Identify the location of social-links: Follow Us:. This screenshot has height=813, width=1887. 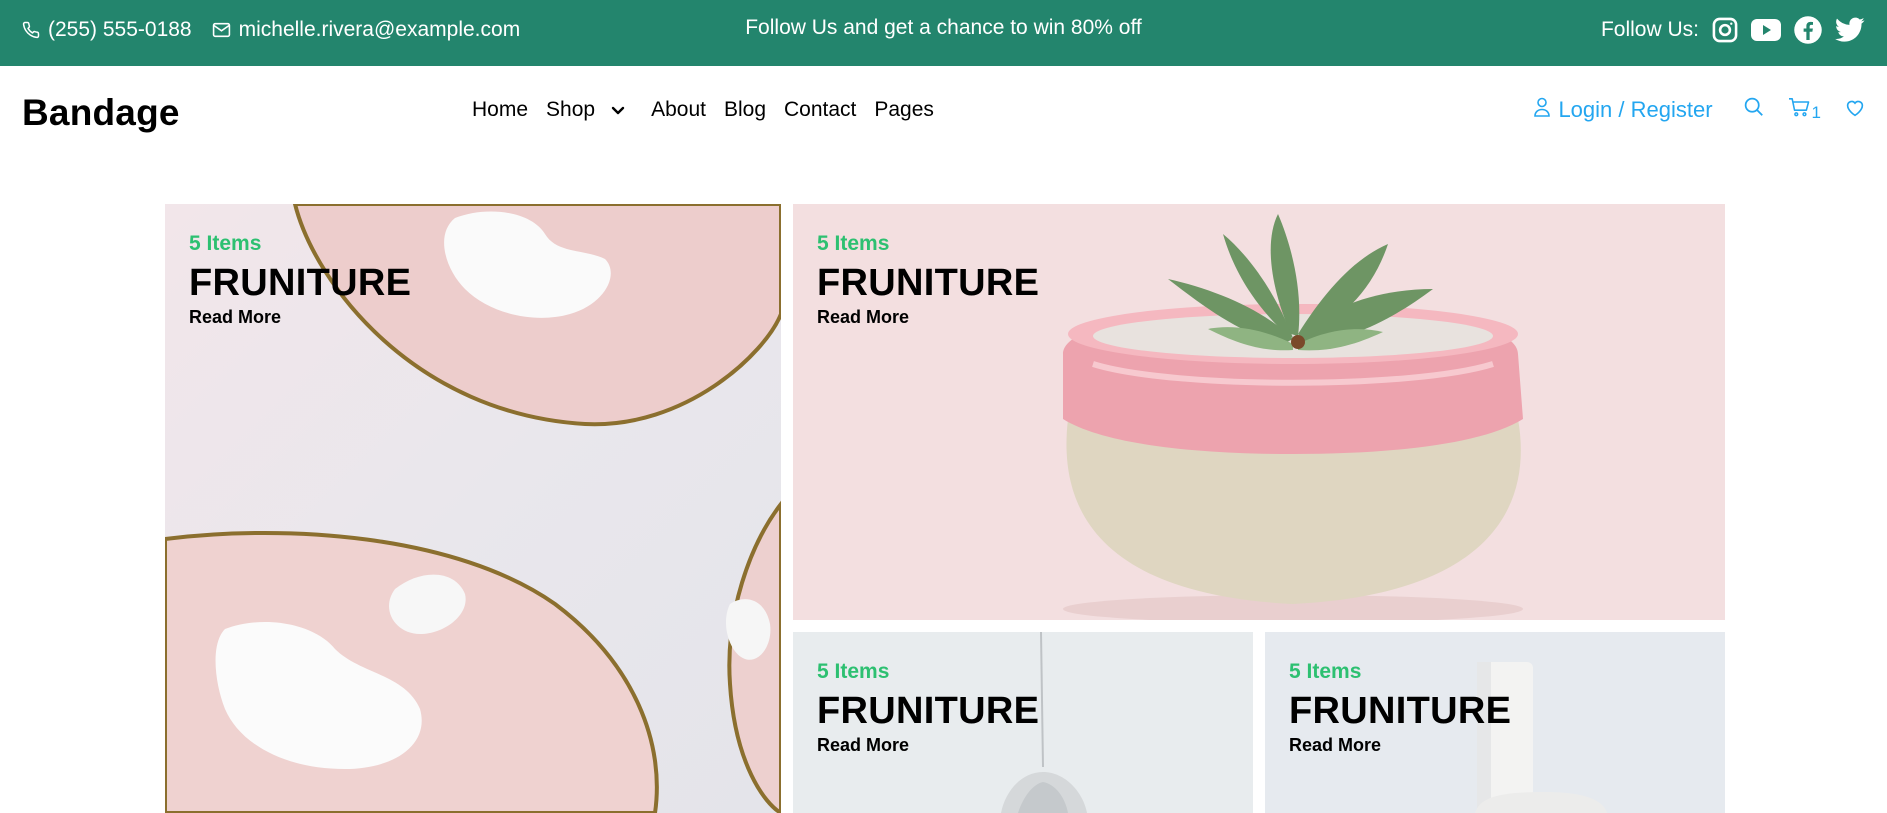
(1733, 30).